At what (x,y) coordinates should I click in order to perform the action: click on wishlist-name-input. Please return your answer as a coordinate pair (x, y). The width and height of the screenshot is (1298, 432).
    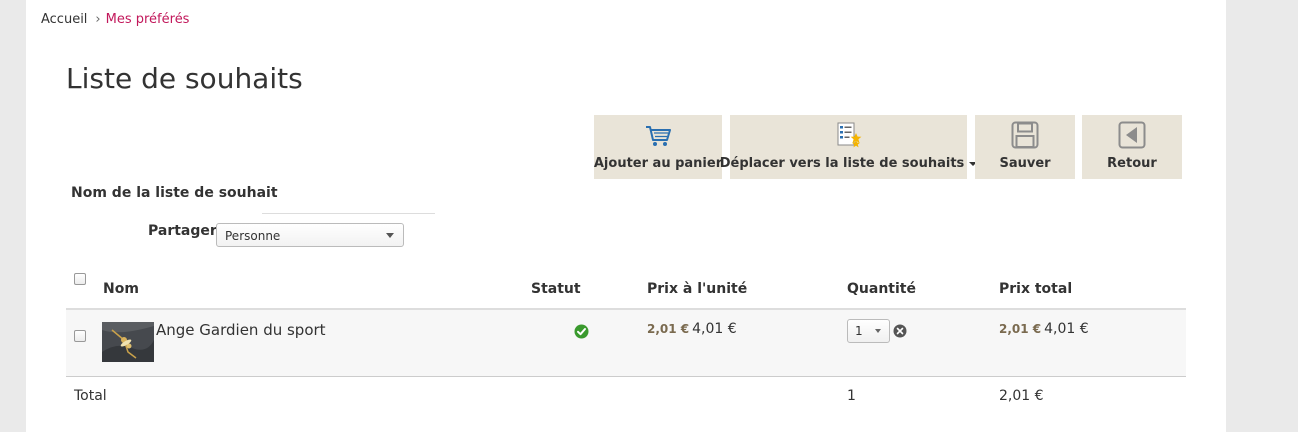
    Looking at the image, I should click on (348, 202).